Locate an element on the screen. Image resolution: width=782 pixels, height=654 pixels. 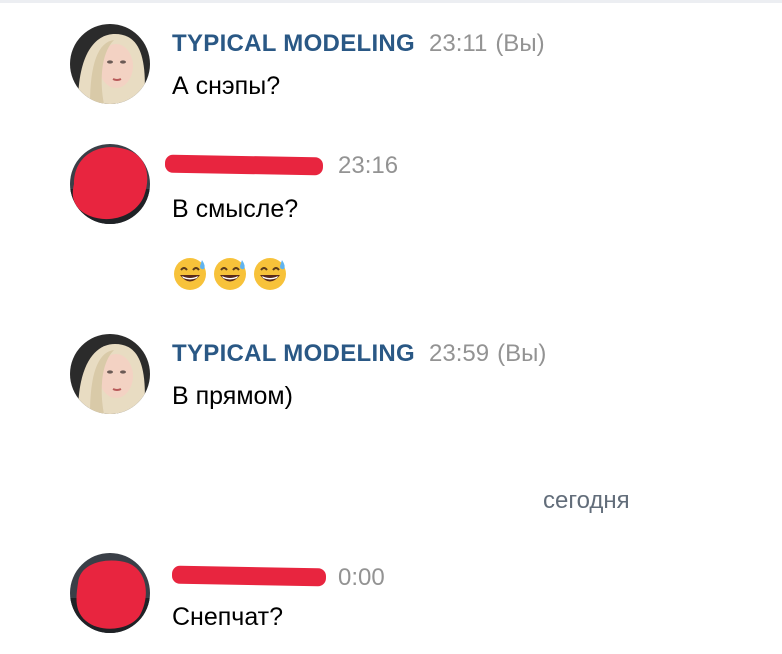
emoji-row is located at coordinates (230, 274).